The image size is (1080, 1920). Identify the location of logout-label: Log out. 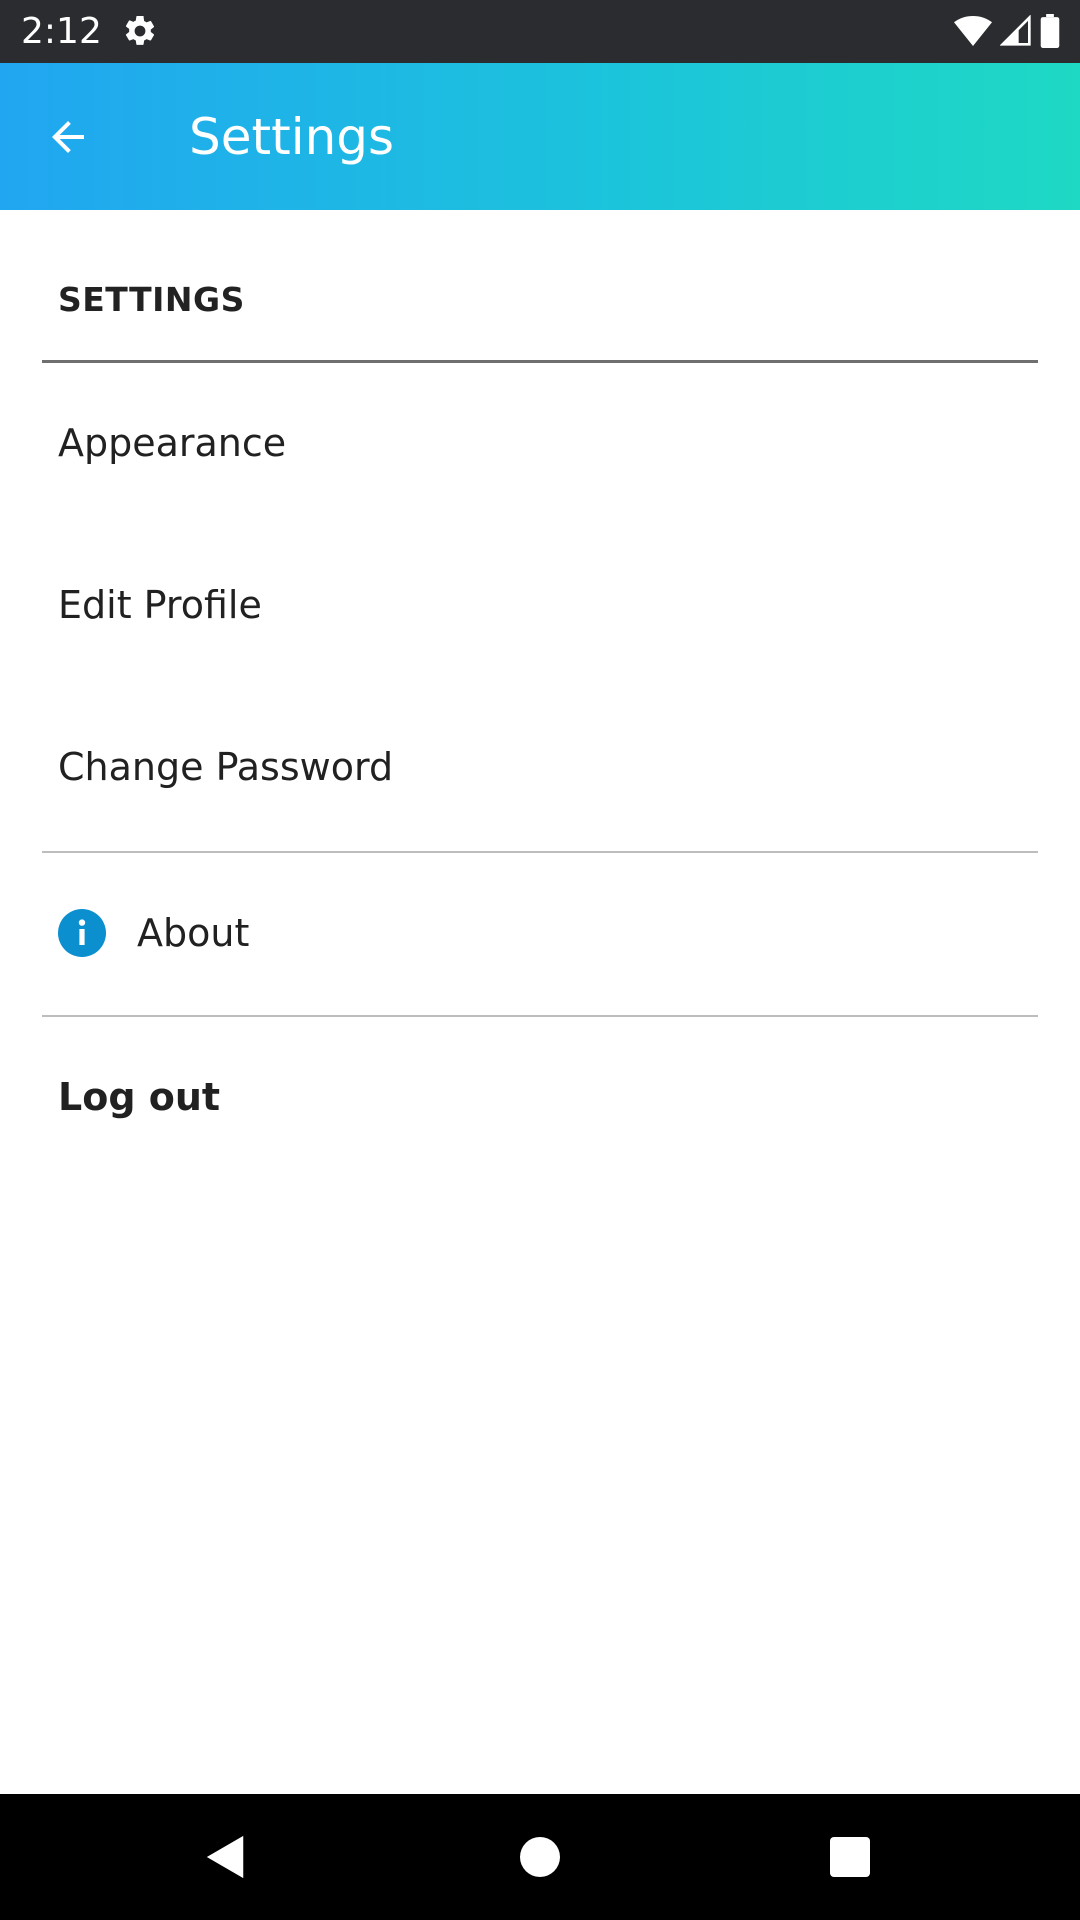
(139, 1097).